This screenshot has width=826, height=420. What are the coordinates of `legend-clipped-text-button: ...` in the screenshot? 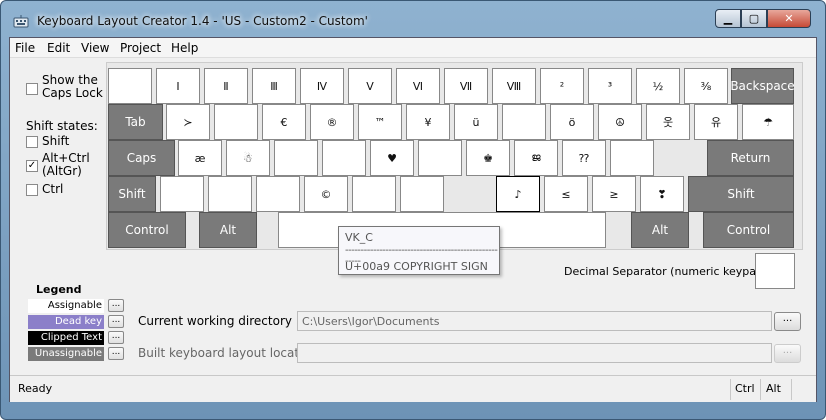 It's located at (116, 337).